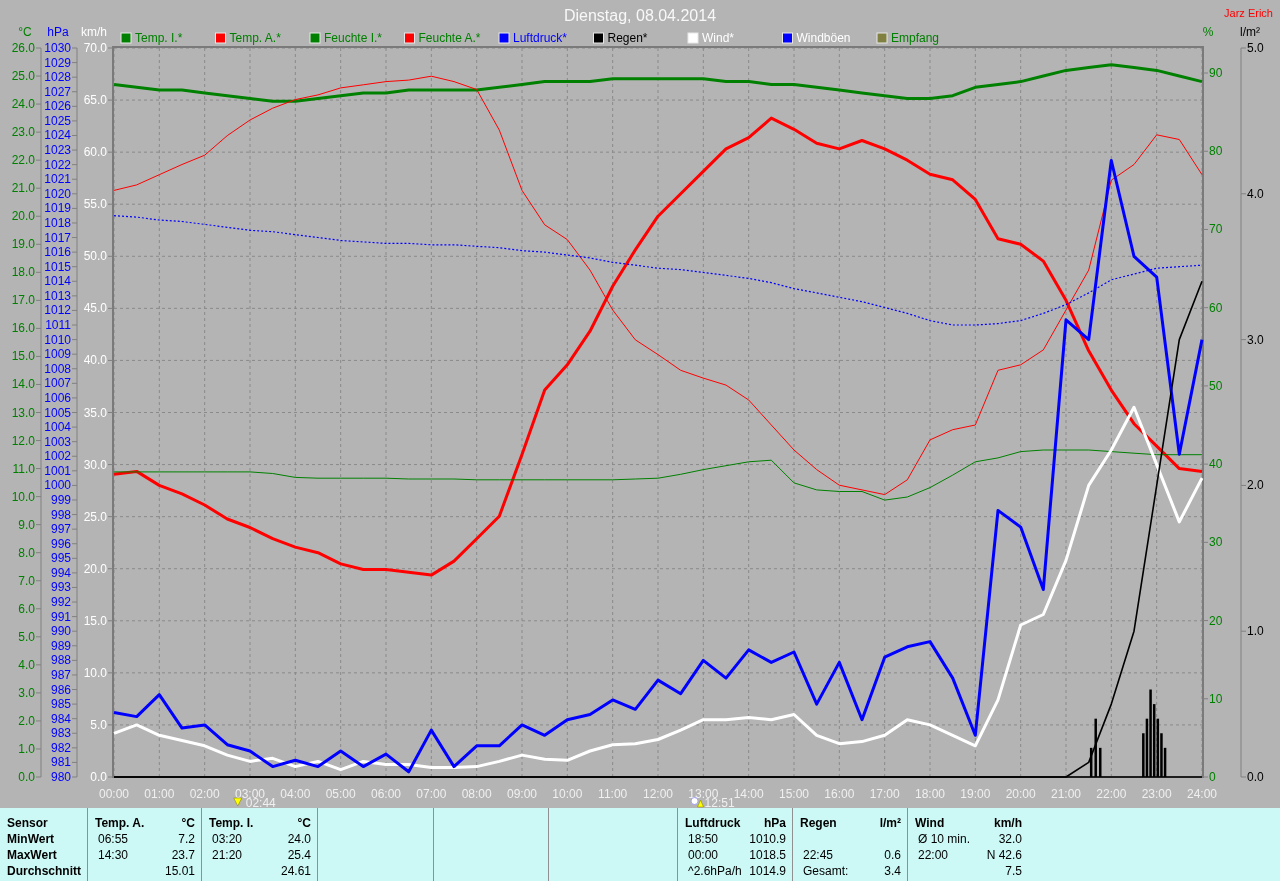 The width and height of the screenshot is (1280, 881). Describe the element at coordinates (188, 823) in the screenshot. I see `unit-label: °C` at that location.